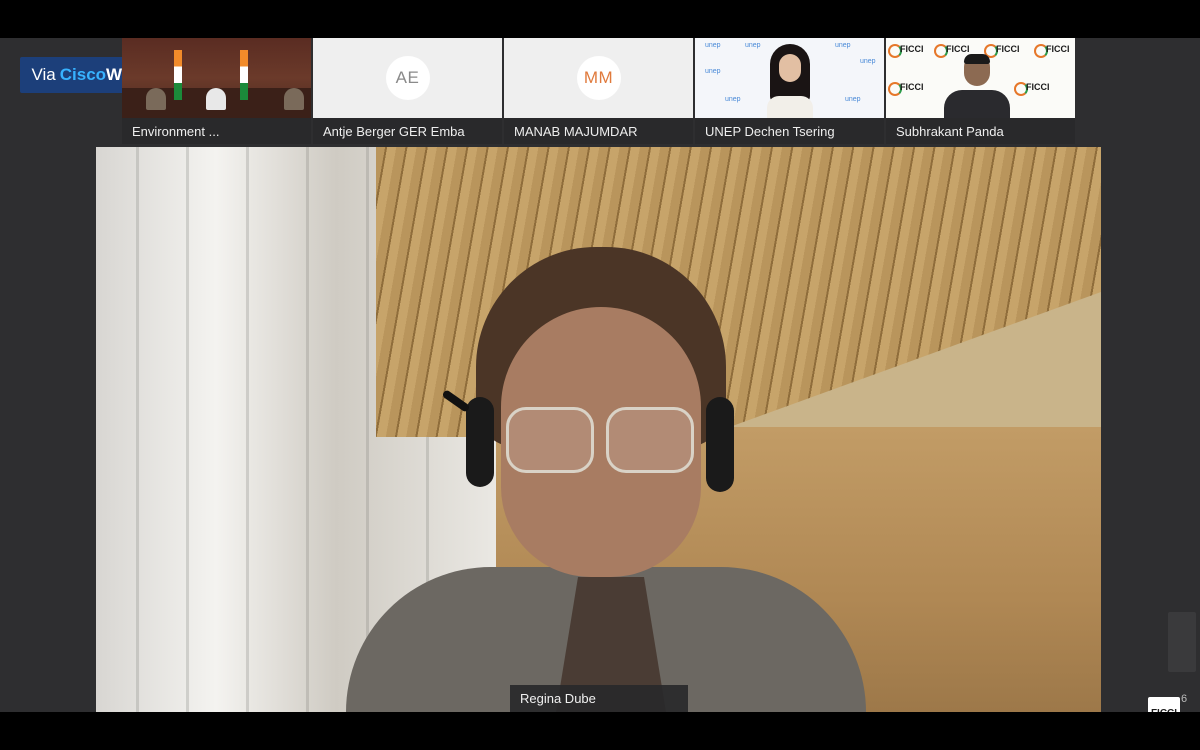 Image resolution: width=1200 pixels, height=750 pixels. Describe the element at coordinates (789, 131) in the screenshot. I see `participant-name: UNEP Dechen Tsering` at that location.